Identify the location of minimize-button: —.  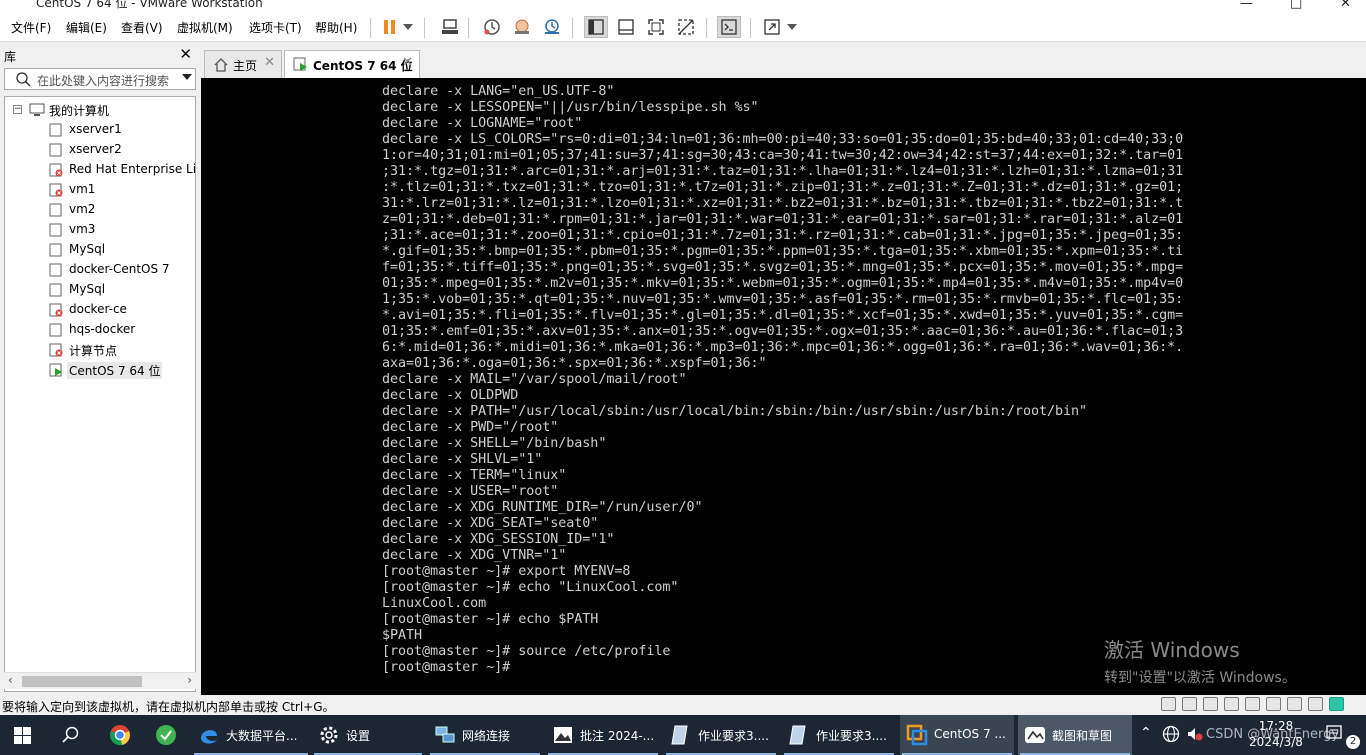
(1246, 5).